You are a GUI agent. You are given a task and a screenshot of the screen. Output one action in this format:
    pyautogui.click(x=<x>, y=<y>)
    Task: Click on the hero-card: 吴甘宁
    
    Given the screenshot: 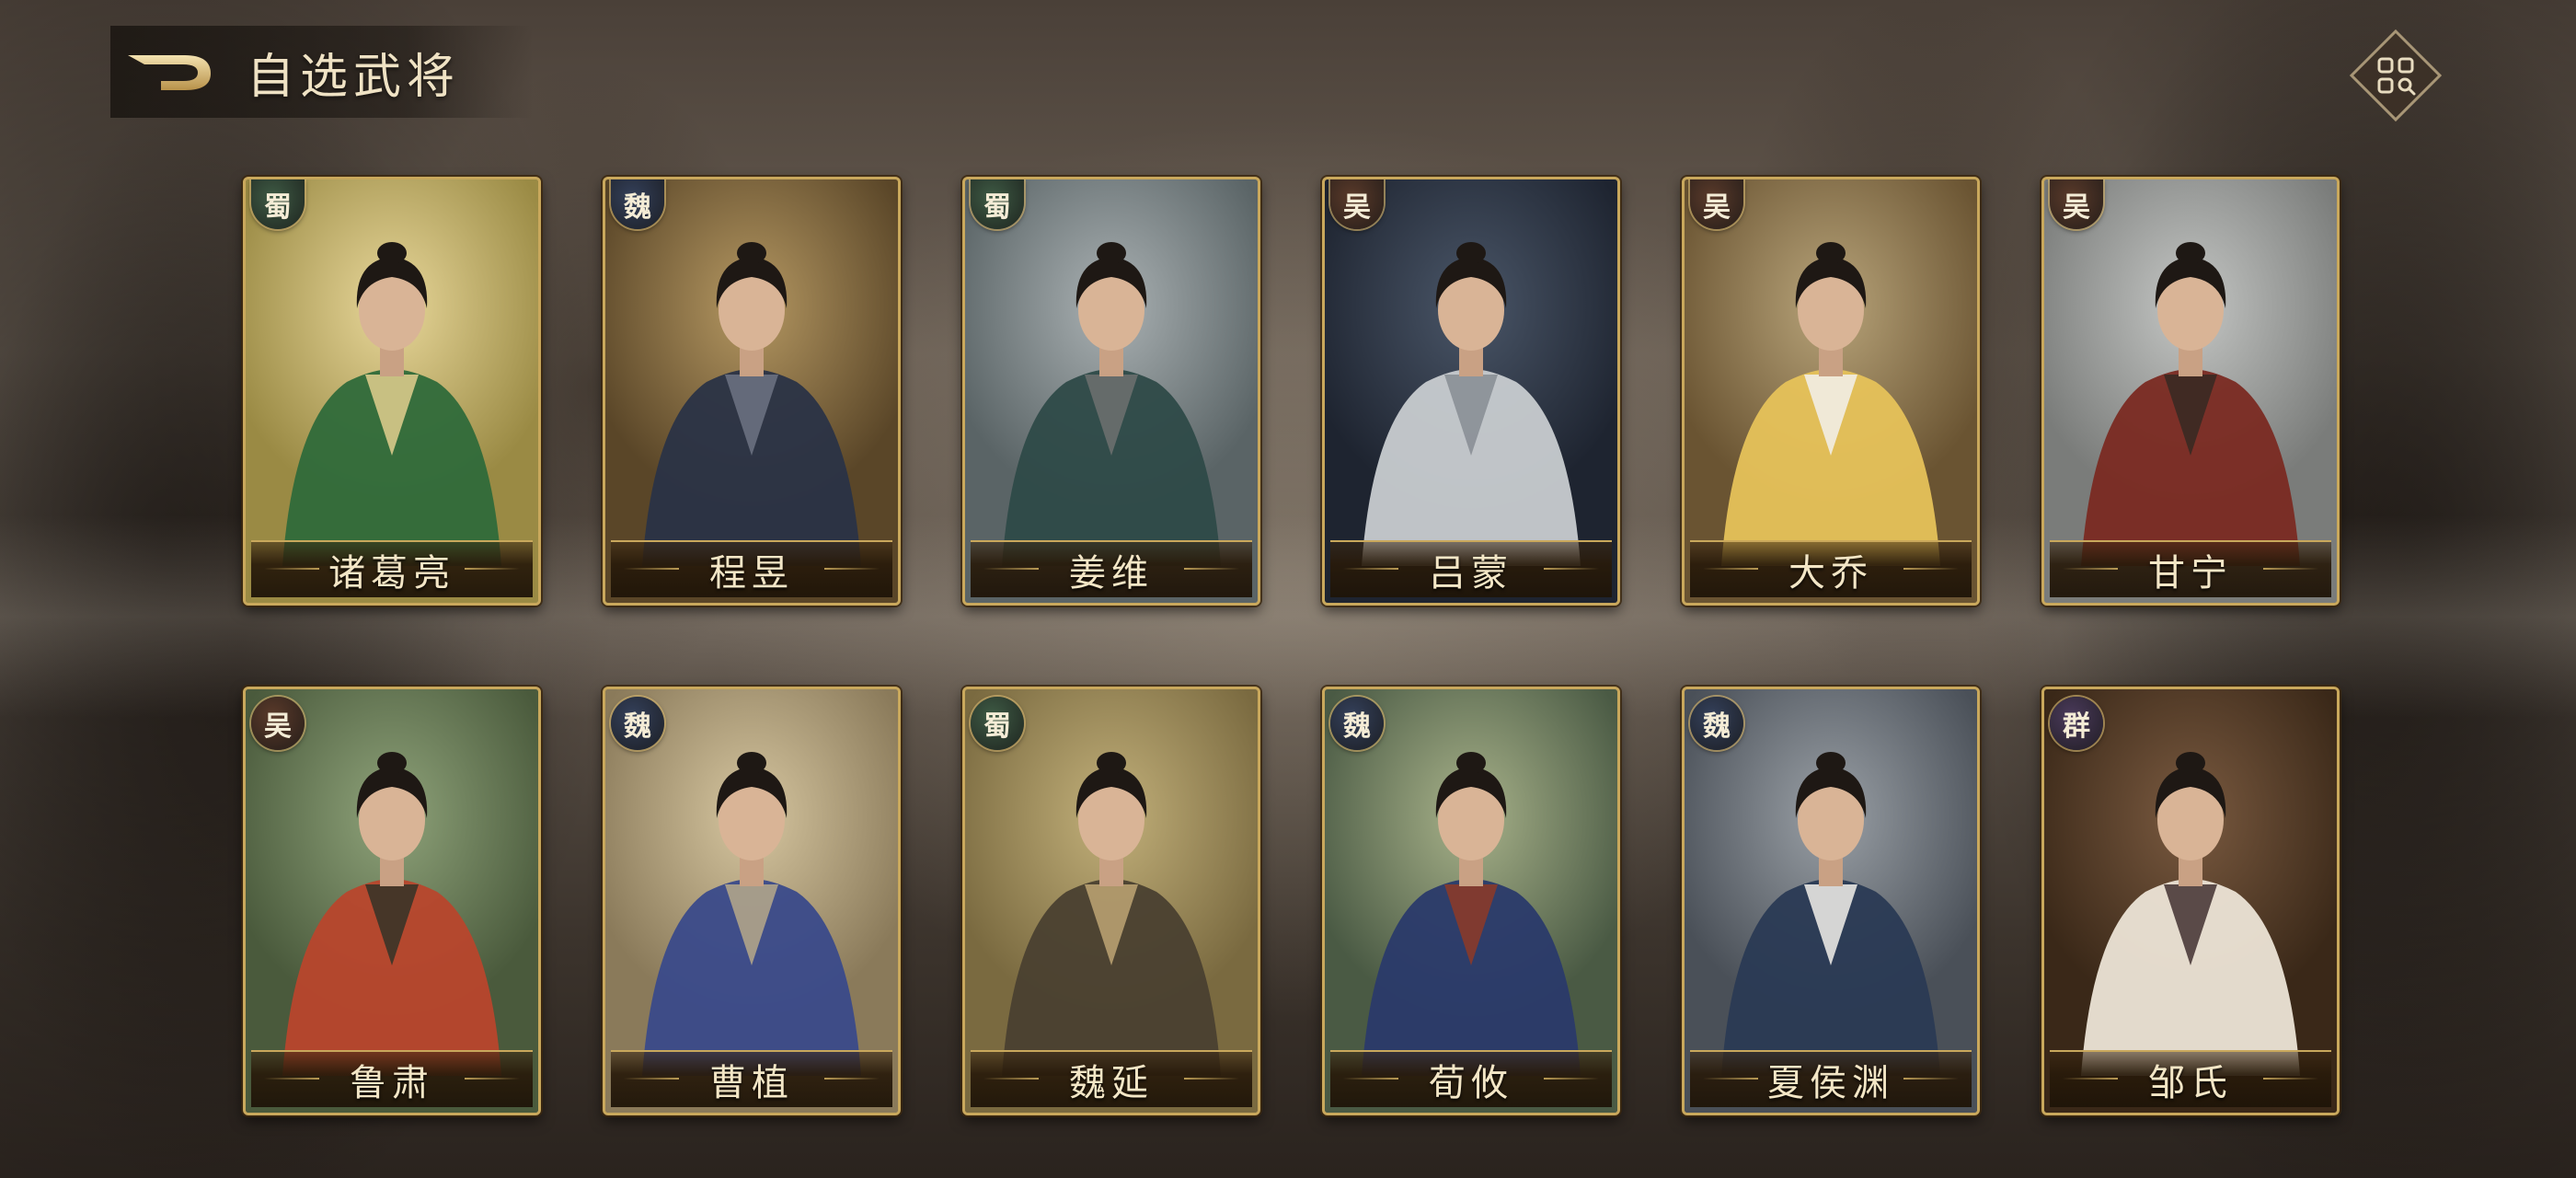 What is the action you would take?
    pyautogui.click(x=2190, y=391)
    